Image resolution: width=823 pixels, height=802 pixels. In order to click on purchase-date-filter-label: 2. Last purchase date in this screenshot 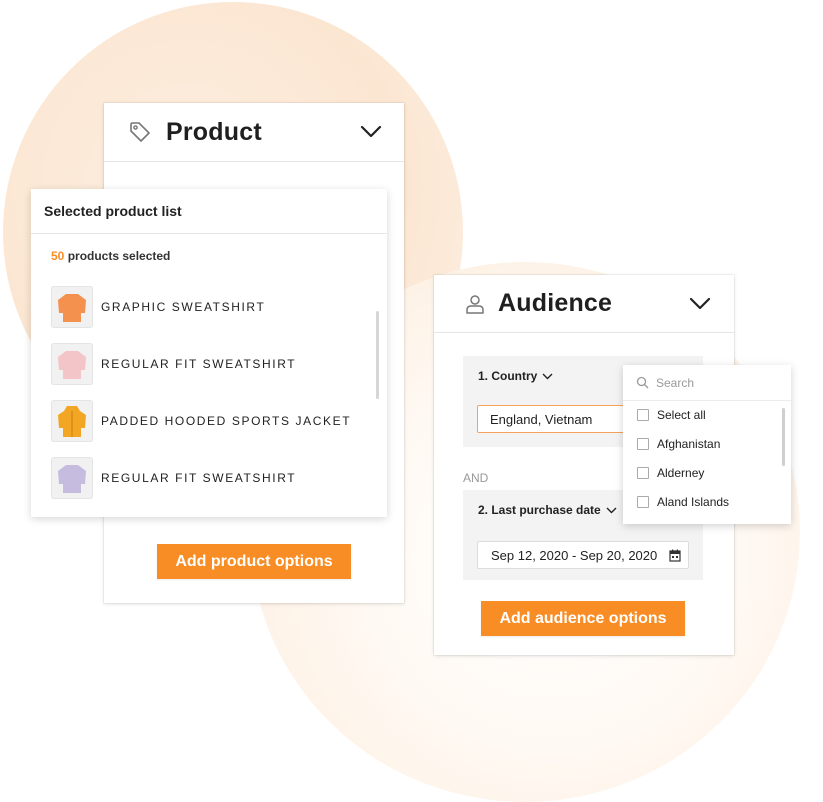, I will do `click(547, 510)`.